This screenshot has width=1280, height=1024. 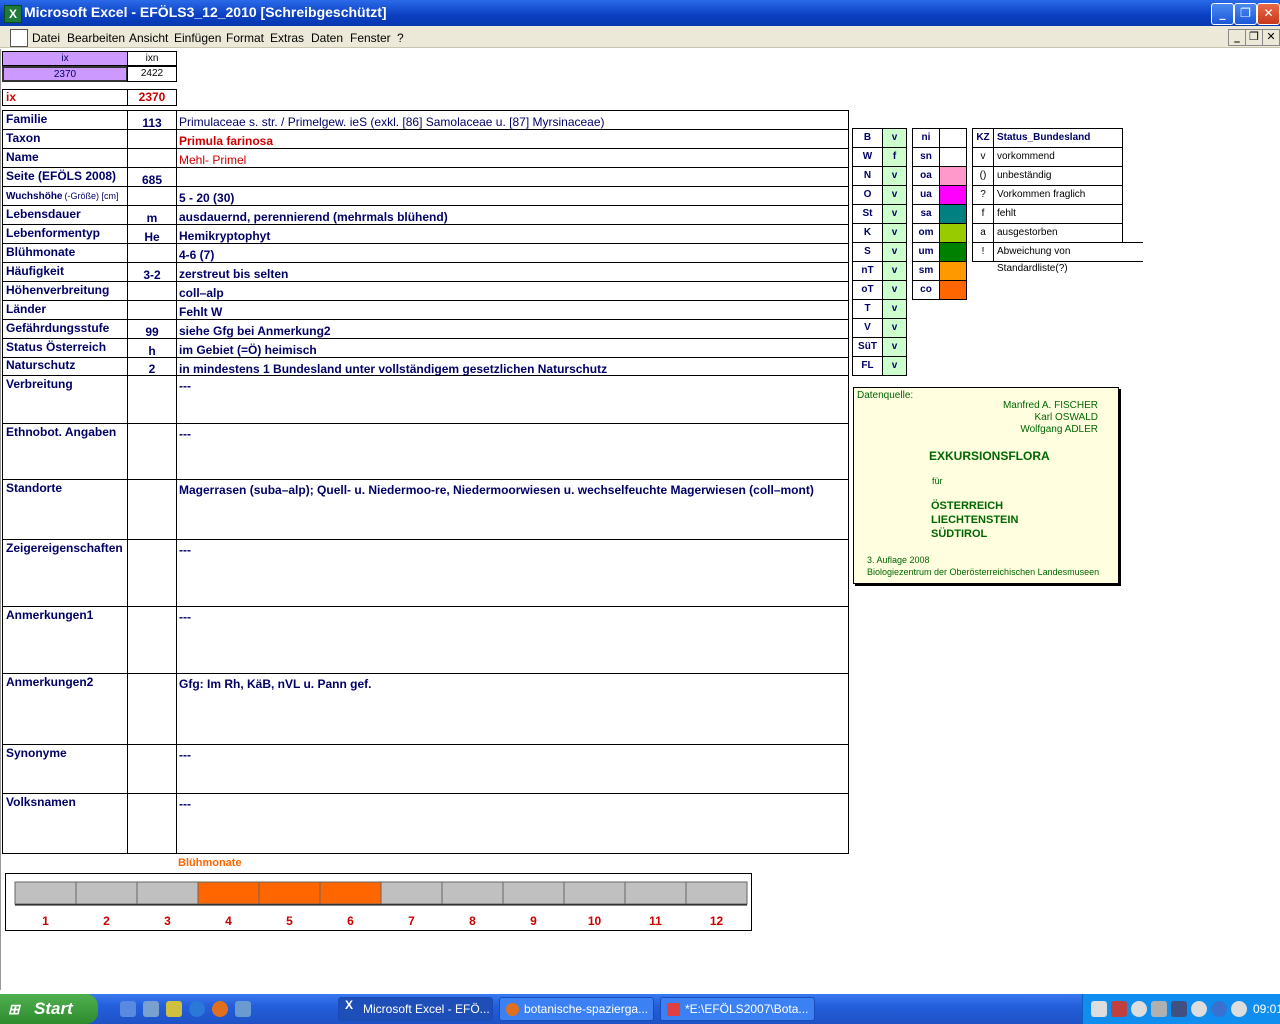 I want to click on info-icon, so click(x=1219, y=1009).